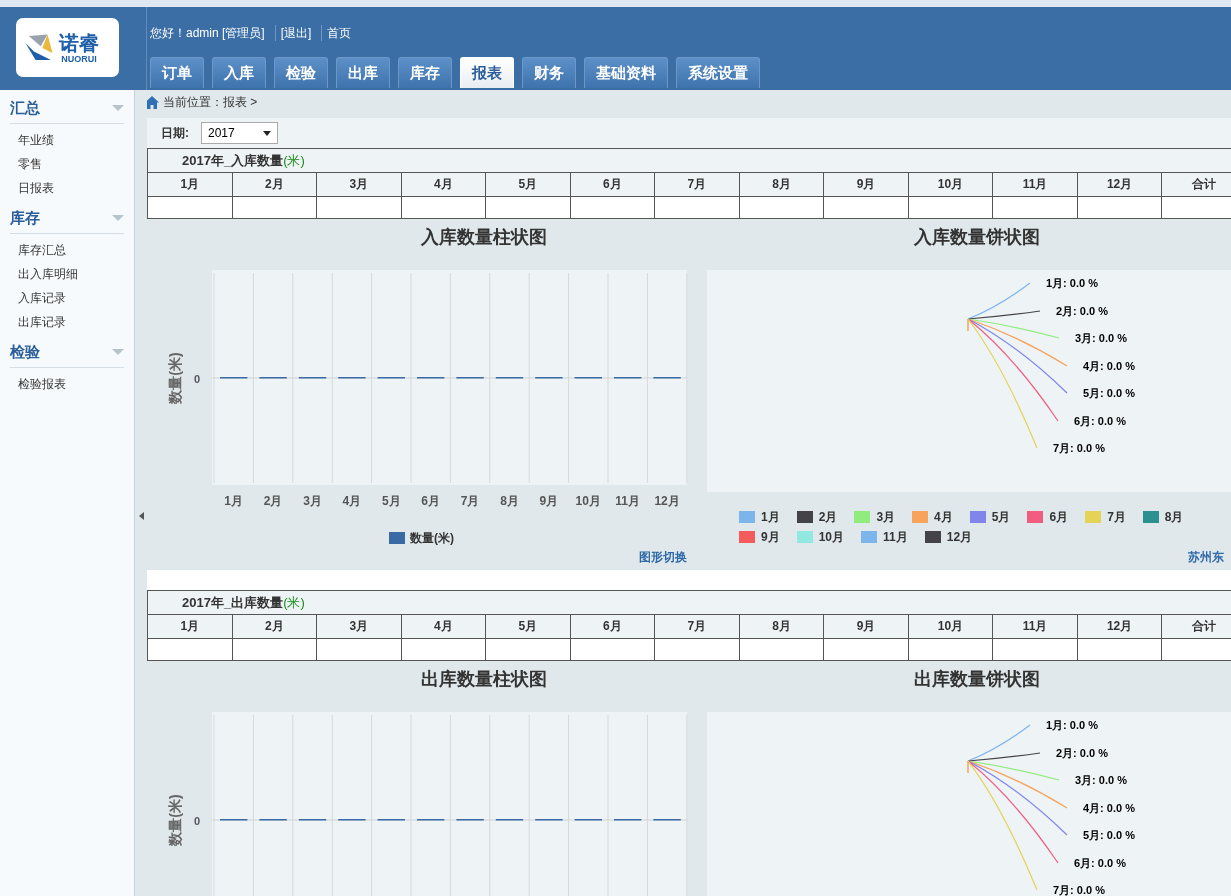 The height and width of the screenshot is (896, 1231). I want to click on header-link: [退出], so click(293, 33).